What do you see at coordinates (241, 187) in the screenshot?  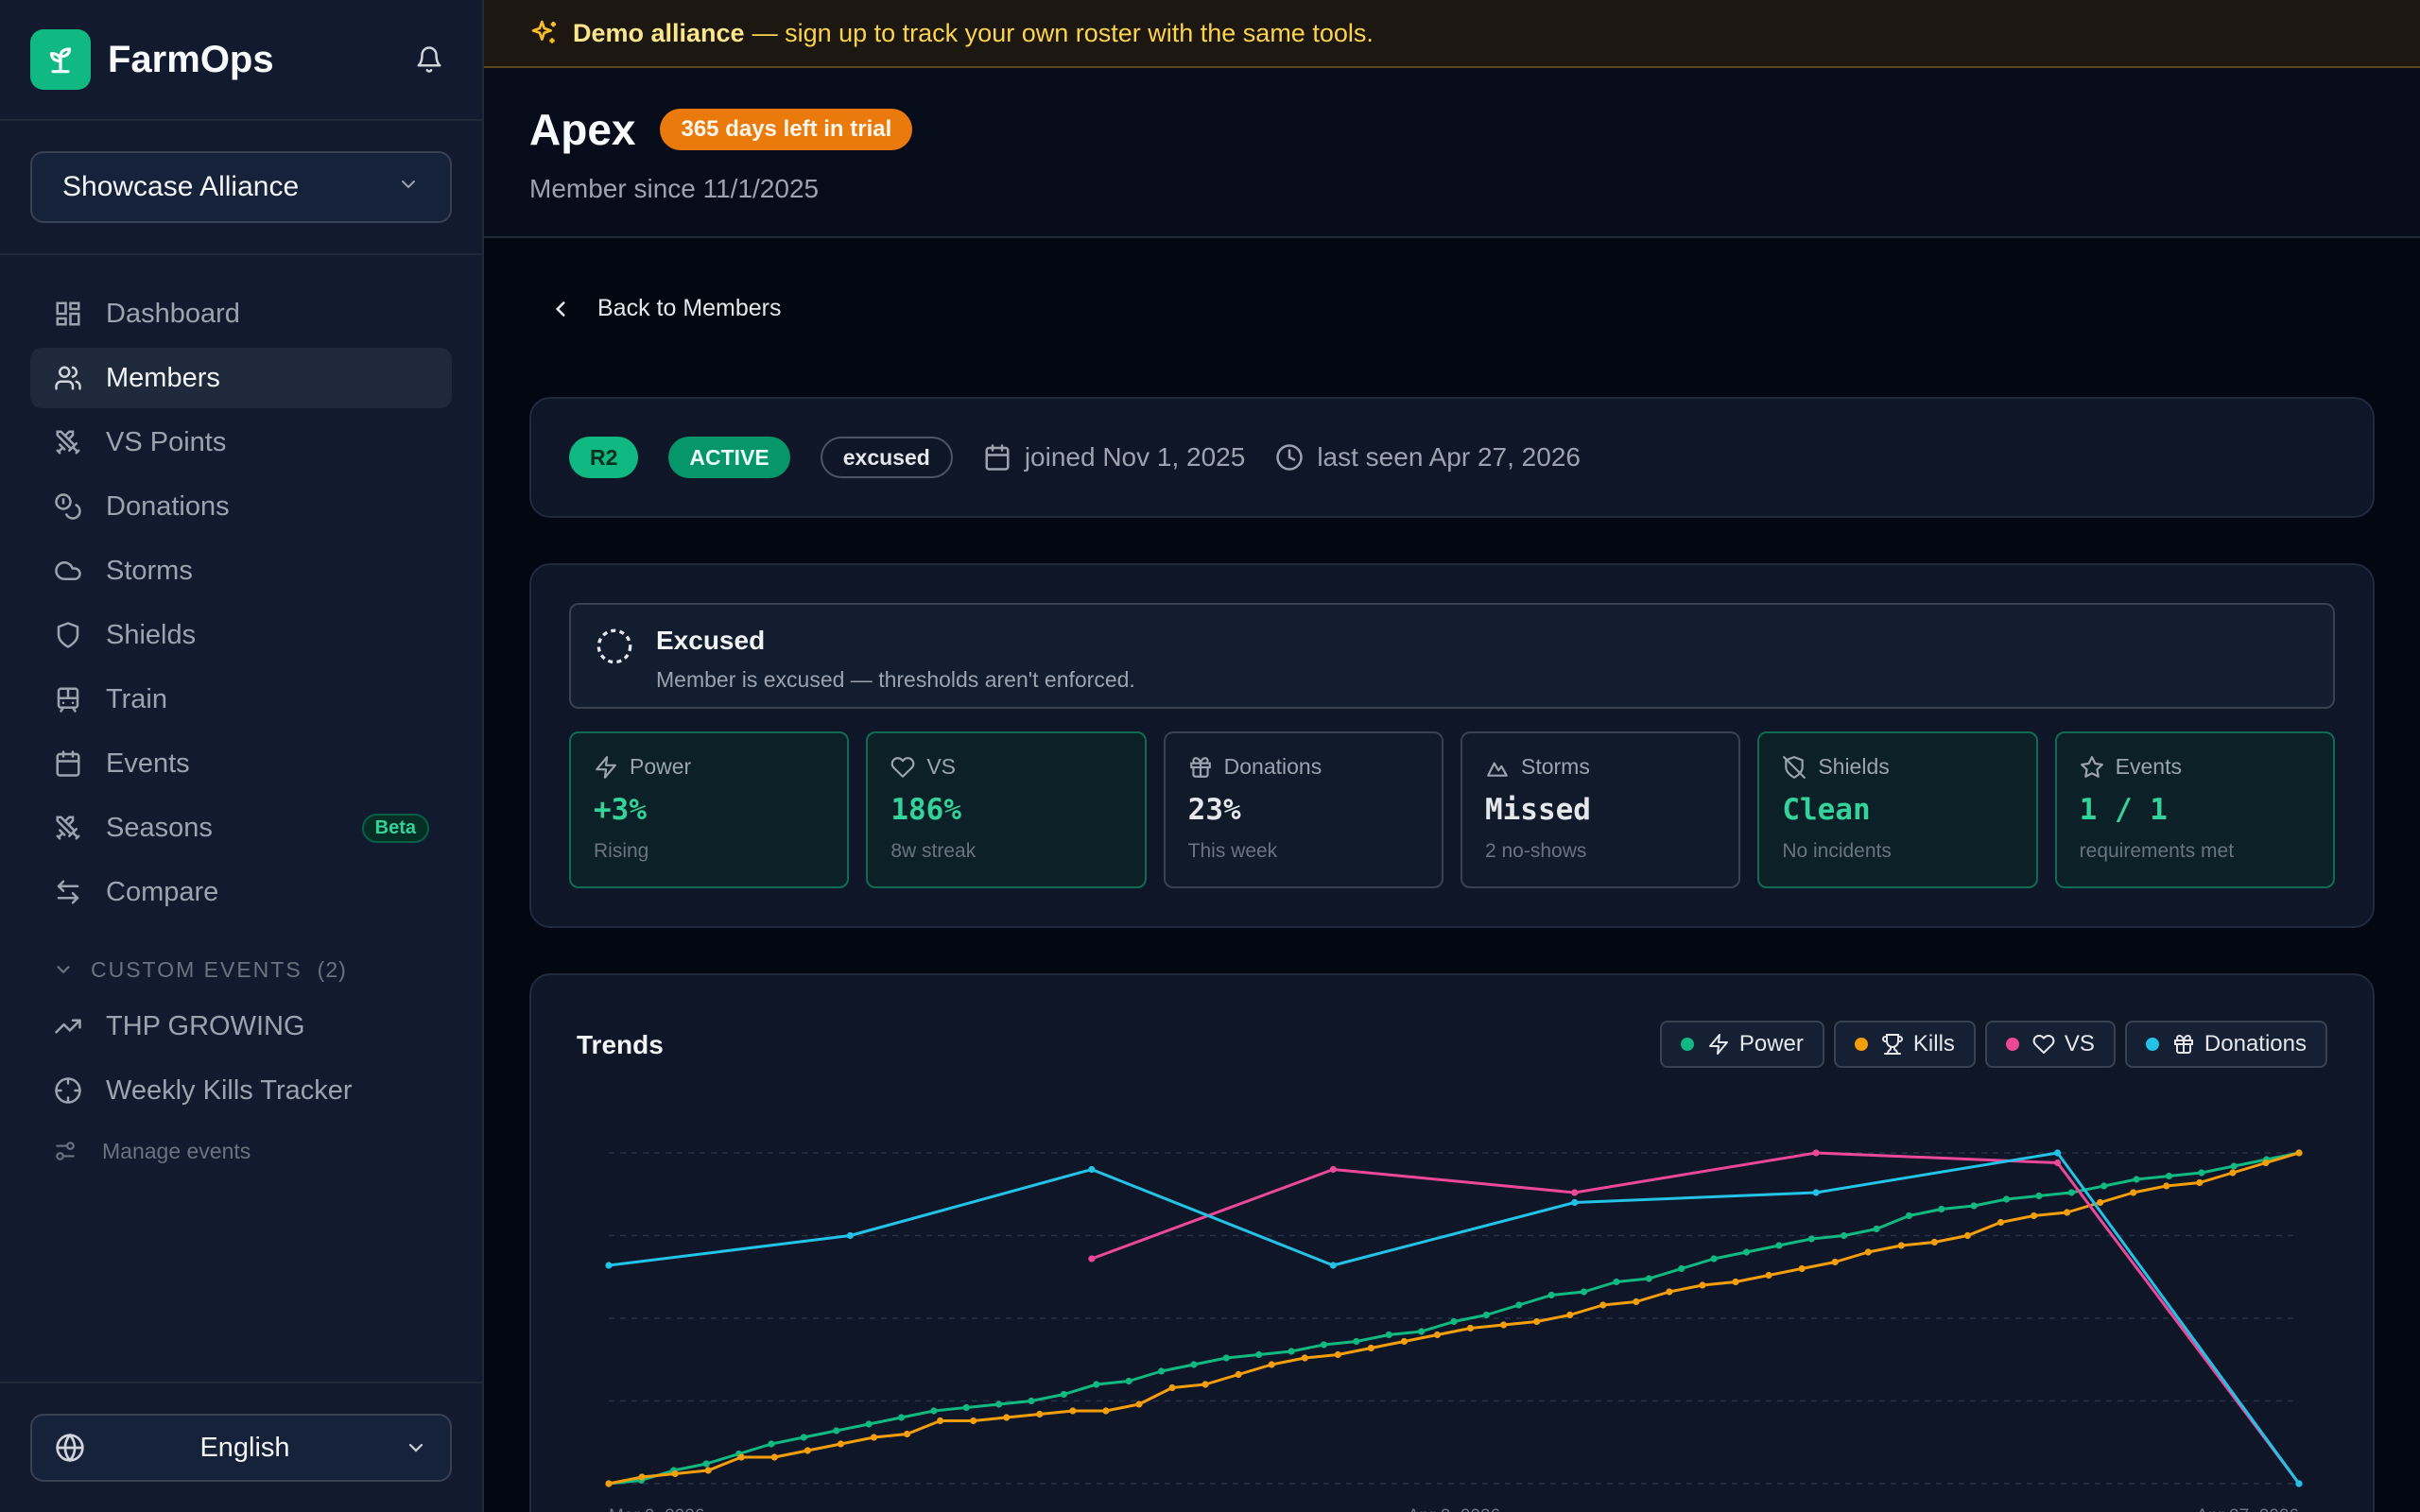 I see `alliance-select: Showcase Alliance` at bounding box center [241, 187].